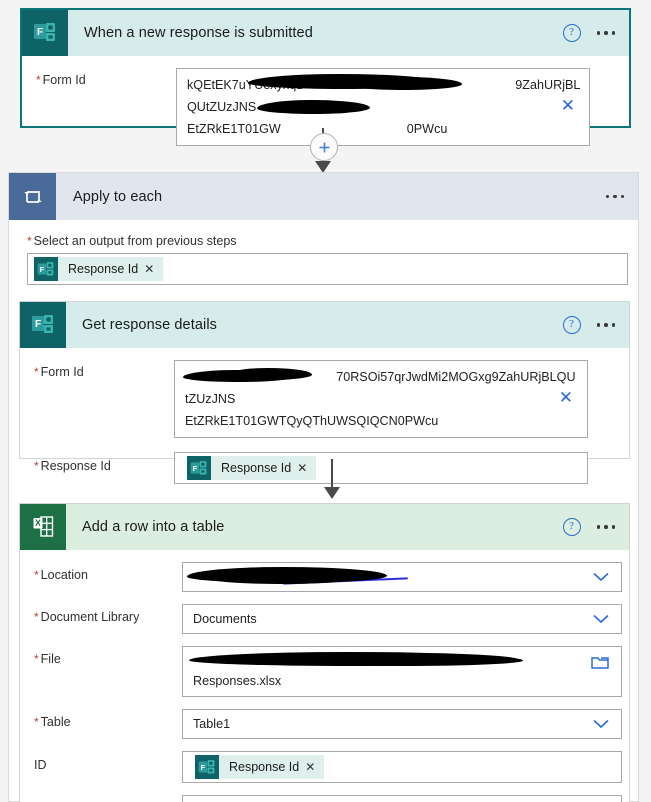 Image resolution: width=651 pixels, height=802 pixels. I want to click on location-dropdown, so click(402, 577).